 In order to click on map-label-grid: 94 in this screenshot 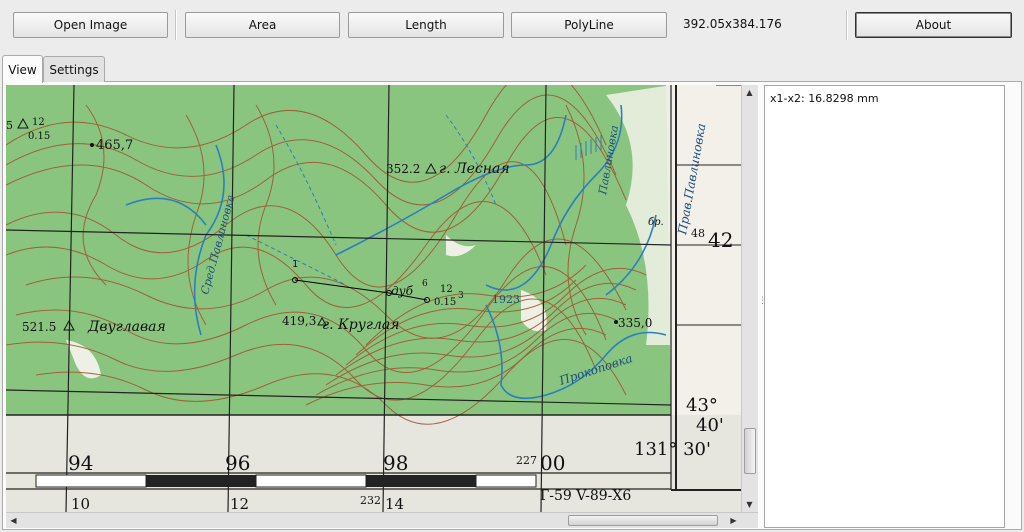, I will do `click(80, 463)`.